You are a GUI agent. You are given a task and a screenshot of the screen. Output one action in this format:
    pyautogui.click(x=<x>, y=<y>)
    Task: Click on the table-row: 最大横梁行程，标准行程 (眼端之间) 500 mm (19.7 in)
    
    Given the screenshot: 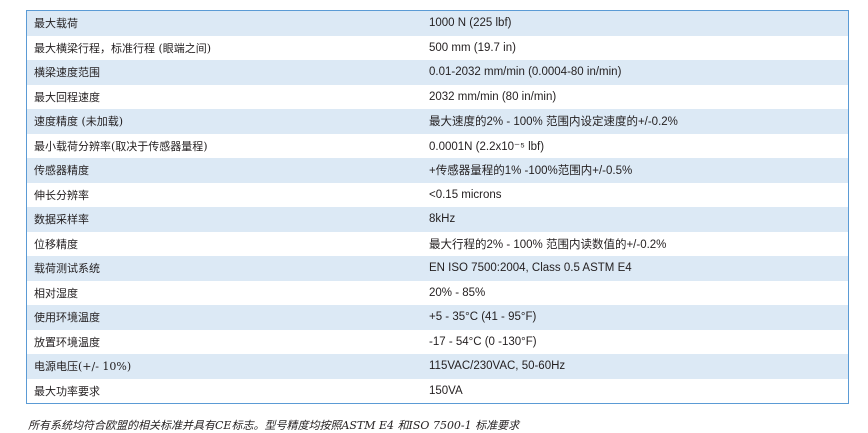 What is the action you would take?
    pyautogui.click(x=437, y=47)
    